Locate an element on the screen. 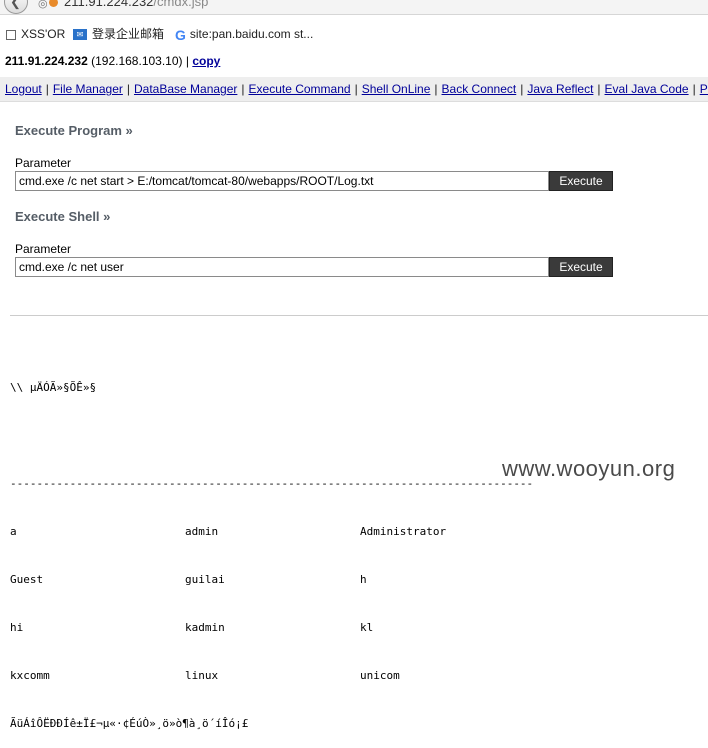 The height and width of the screenshot is (748, 708). url-path: /cmdx.jsp is located at coordinates (181, 4).